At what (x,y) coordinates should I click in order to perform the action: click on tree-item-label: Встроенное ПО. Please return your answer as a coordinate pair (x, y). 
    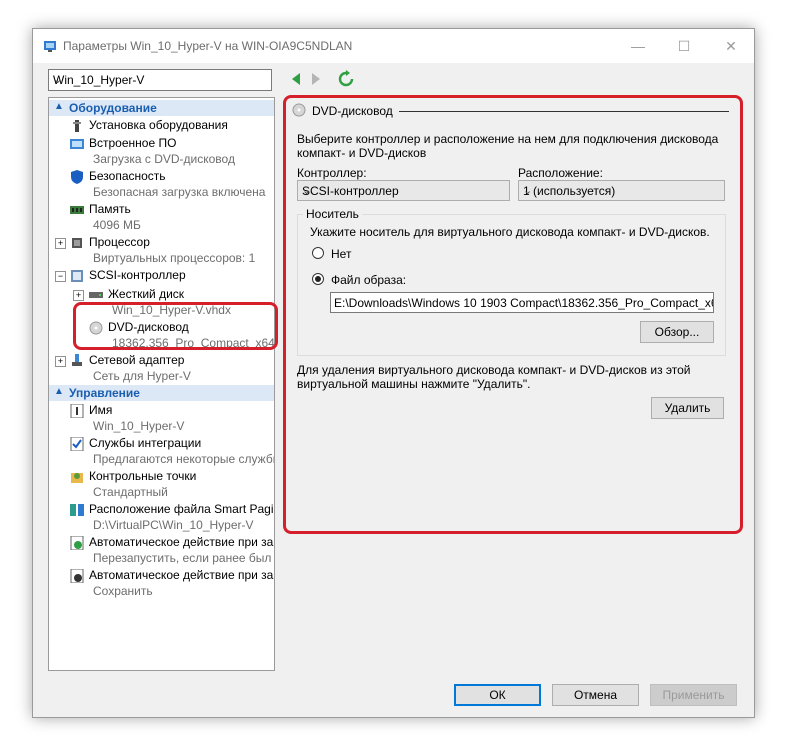
    Looking at the image, I should click on (133, 143).